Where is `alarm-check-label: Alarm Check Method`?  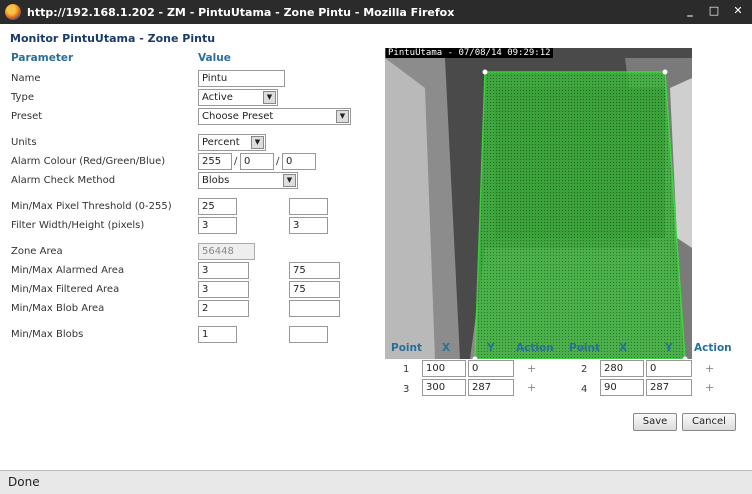
alarm-check-label: Alarm Check Method is located at coordinates (63, 180).